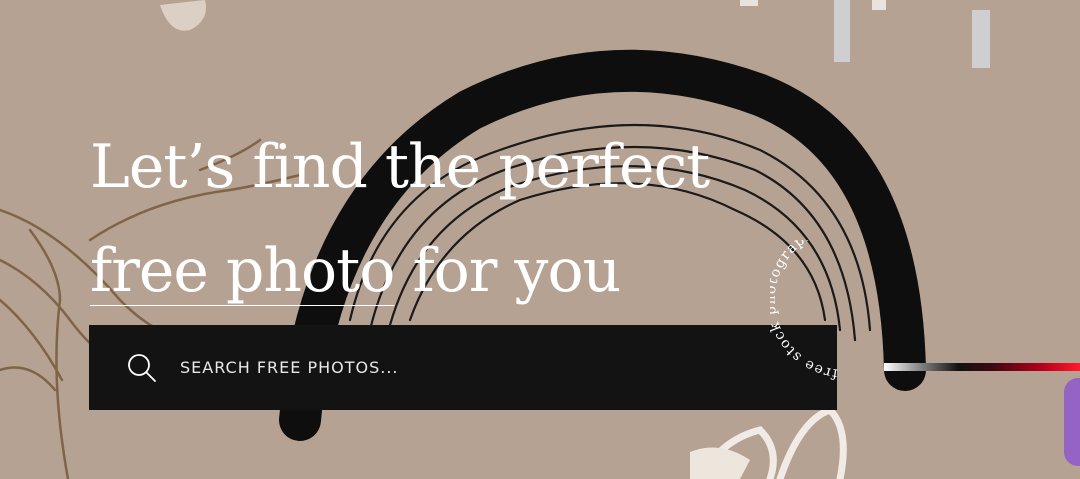 Image resolution: width=1080 pixels, height=479 pixels. What do you see at coordinates (400, 167) in the screenshot?
I see `headline-line-1: Let’s find the perfect` at bounding box center [400, 167].